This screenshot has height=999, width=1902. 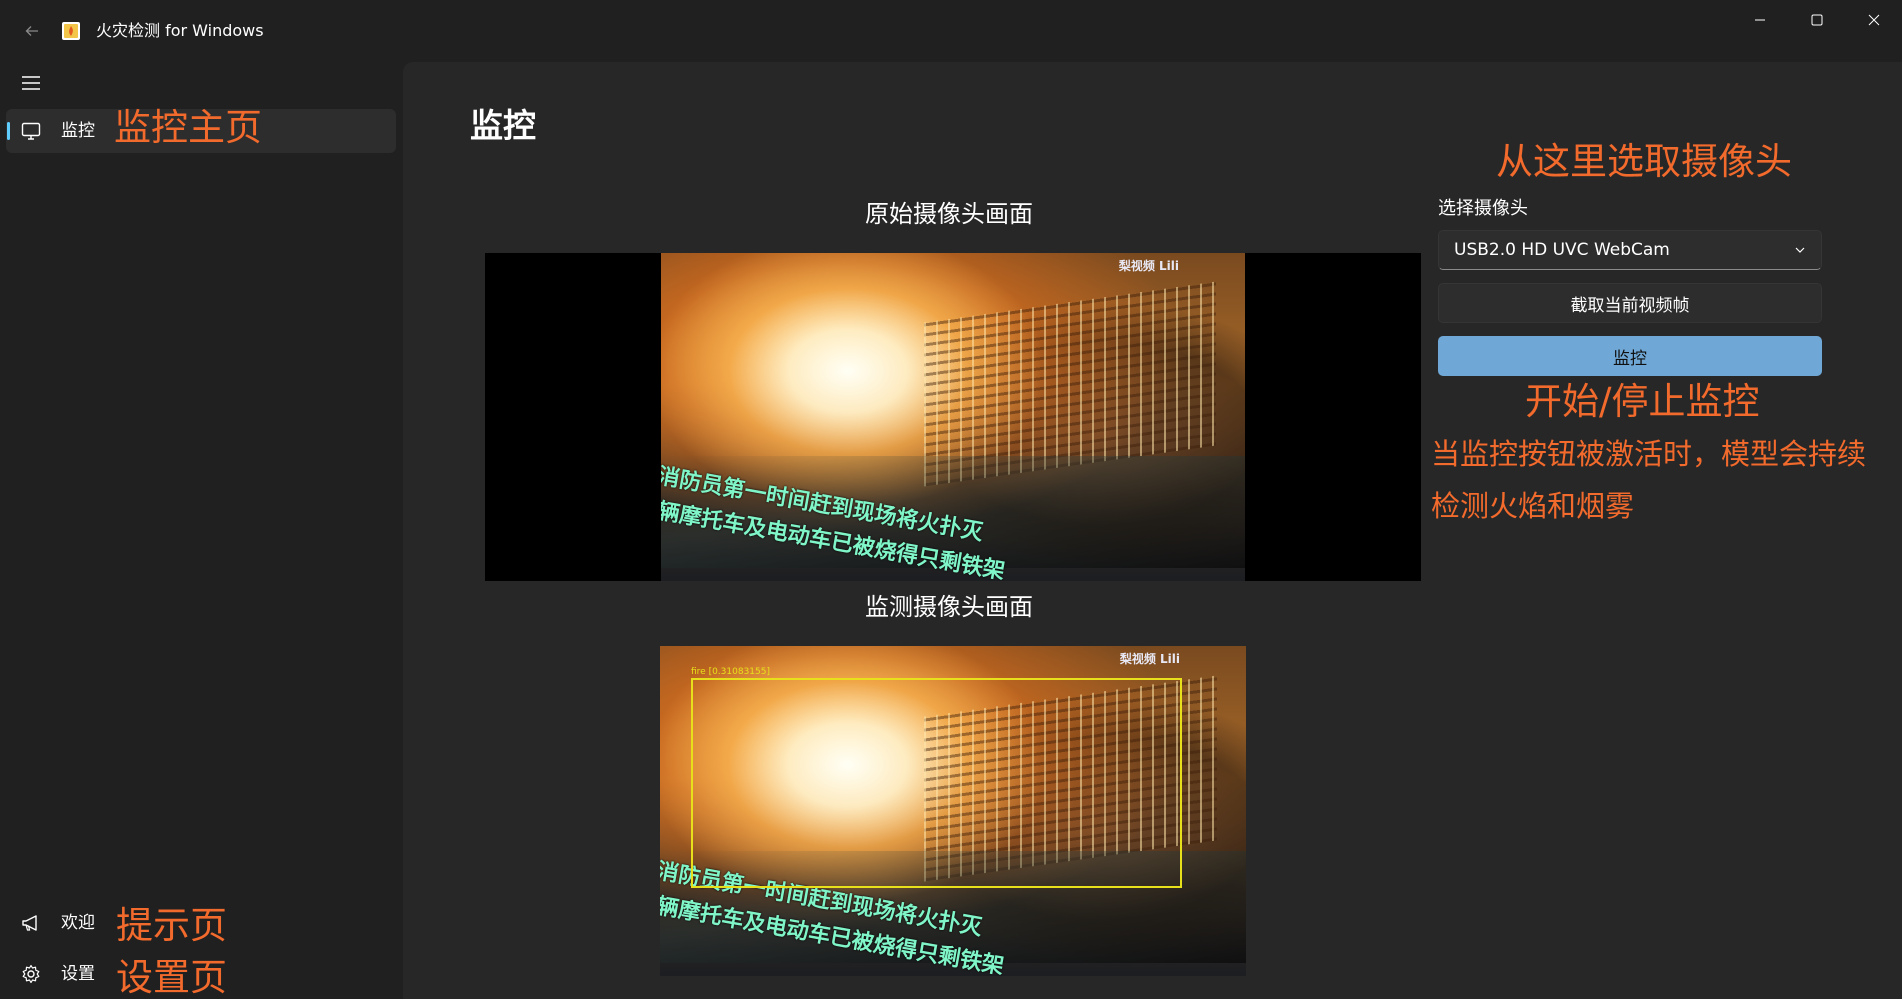 I want to click on annotation-settings-page: 设置页, so click(x=171, y=977).